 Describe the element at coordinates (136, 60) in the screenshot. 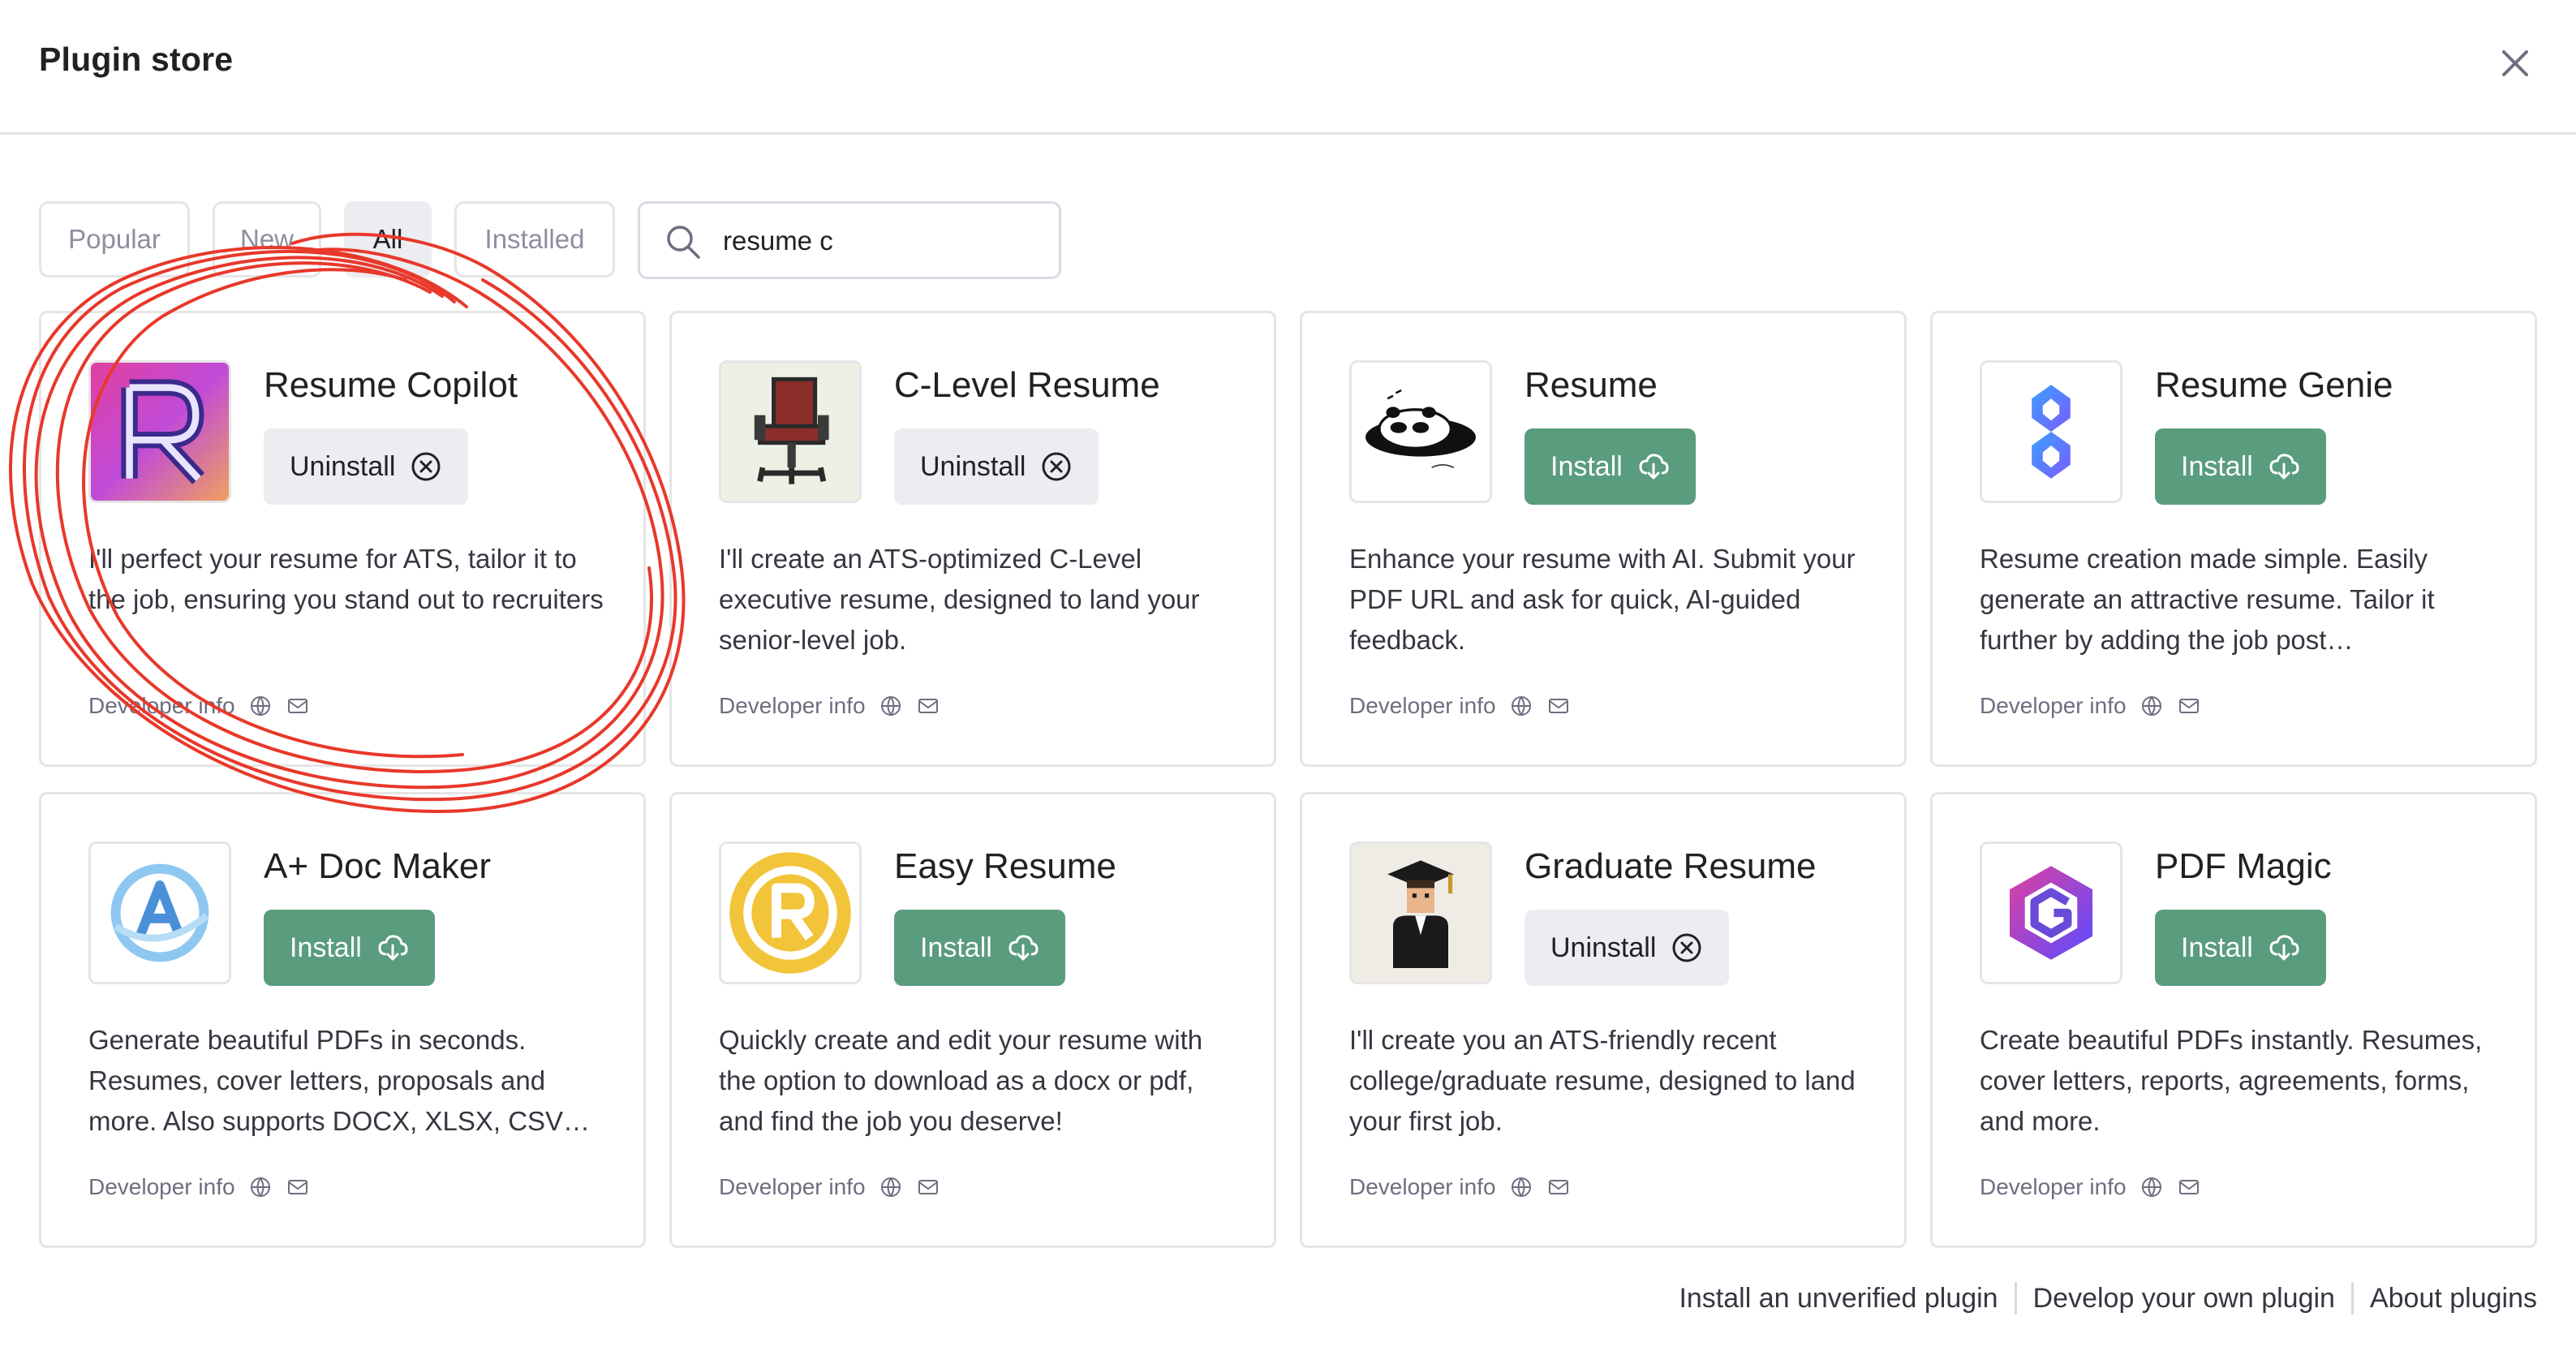

I see `page-title: Plugin store` at that location.